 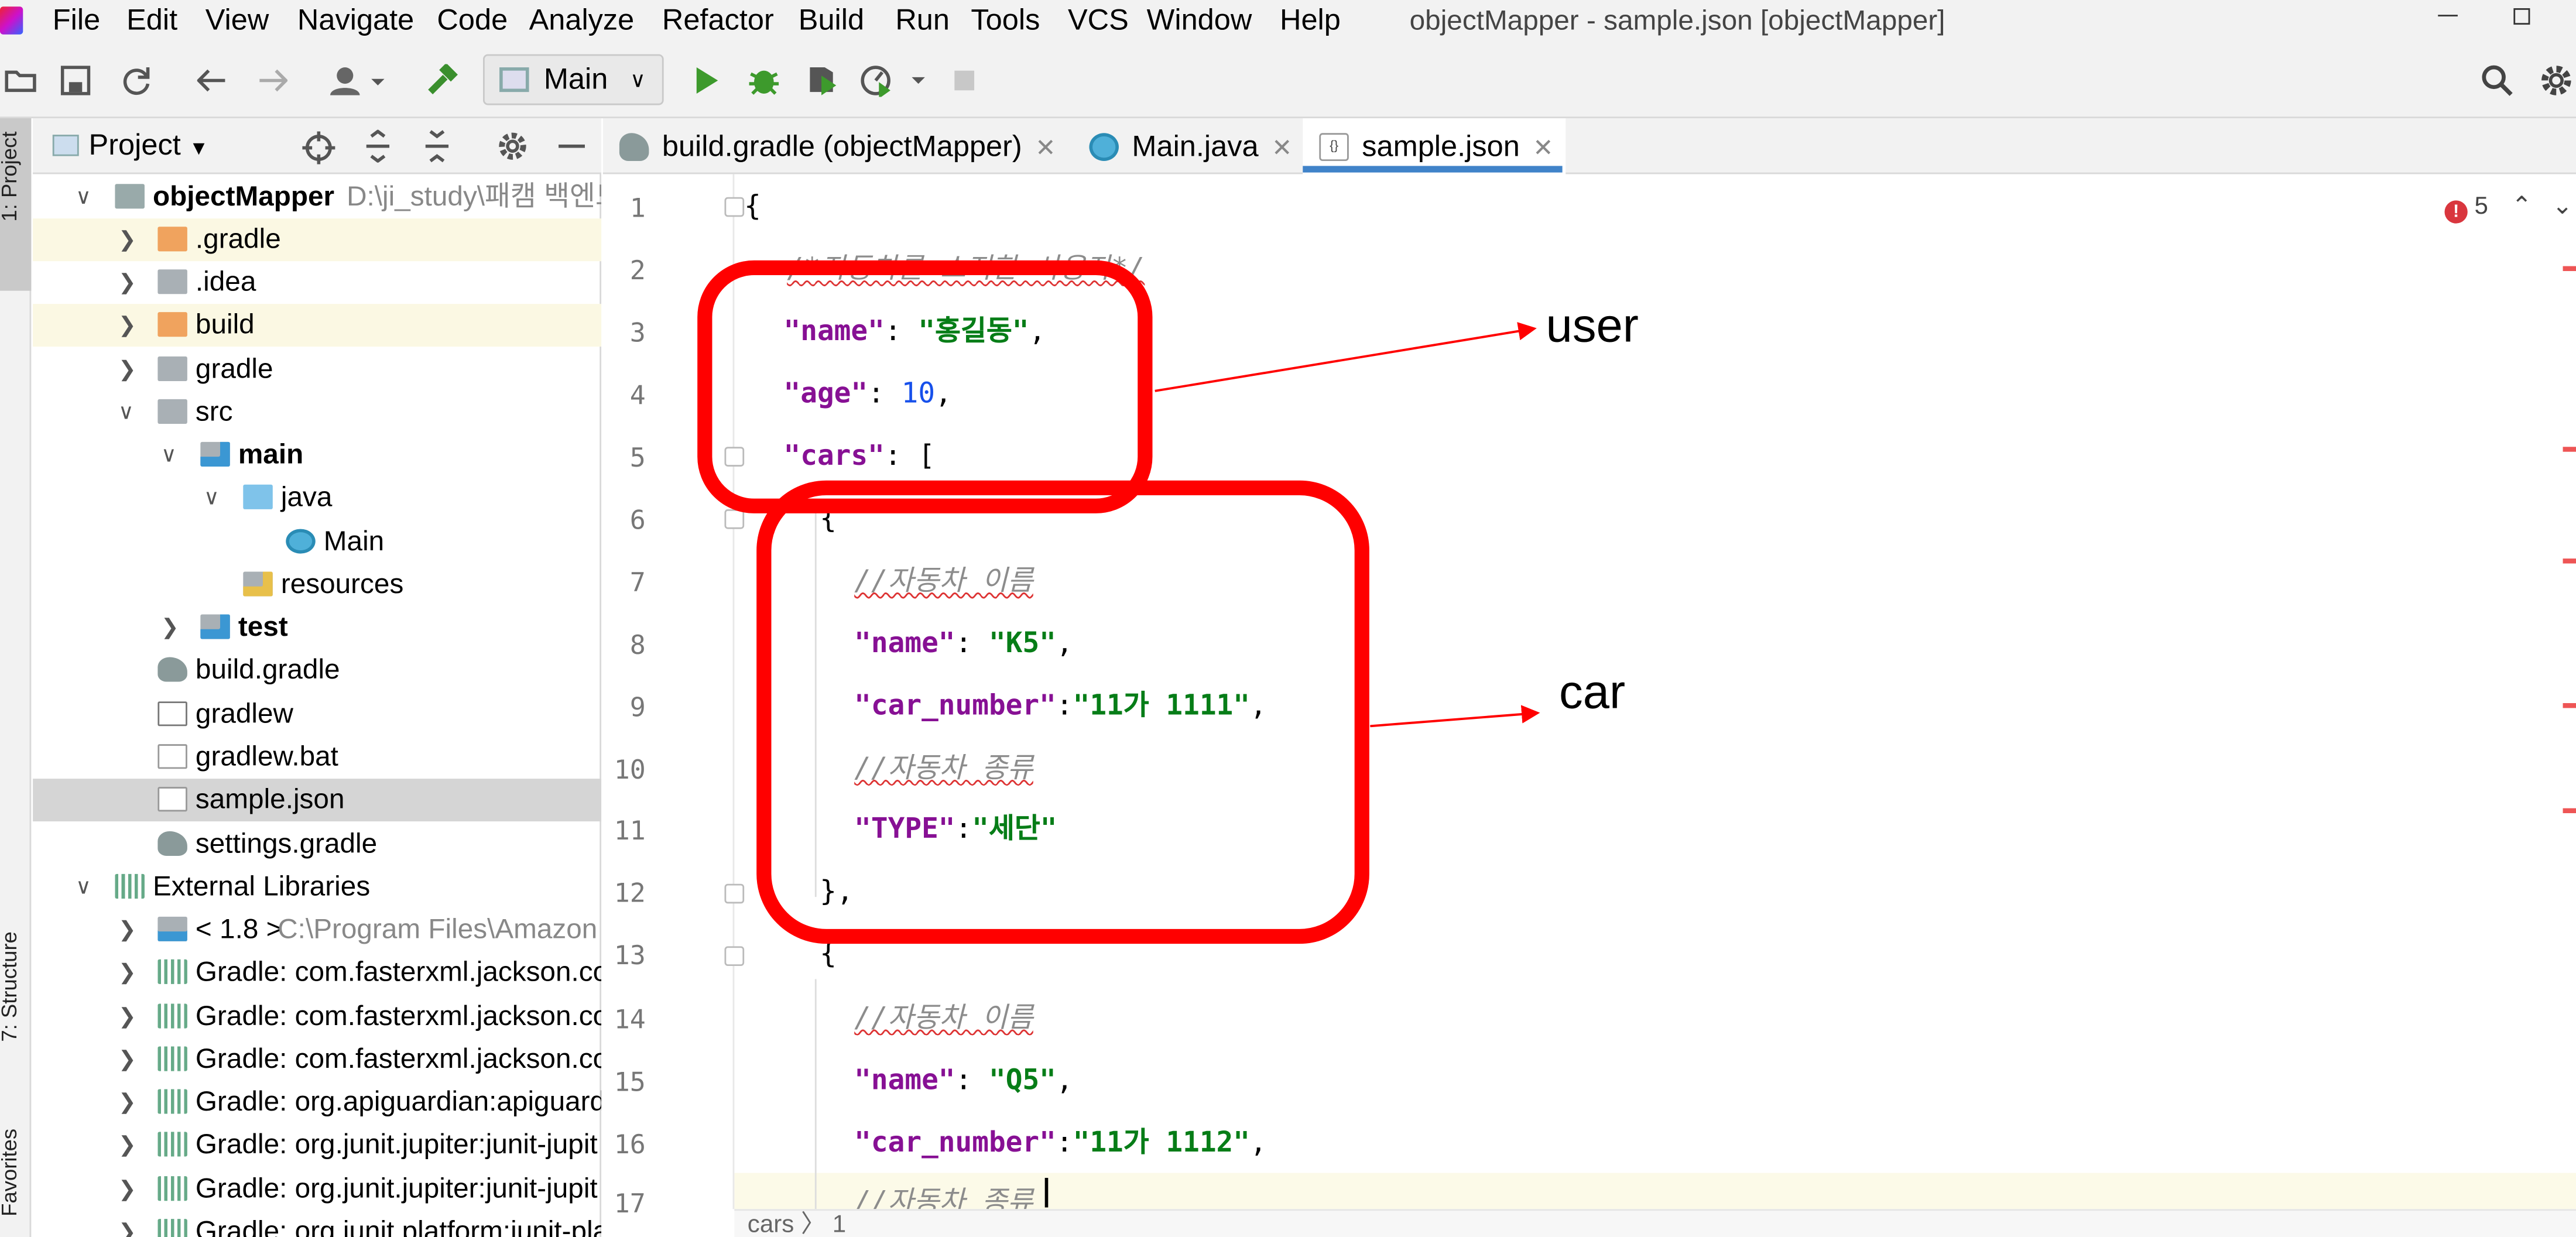 I want to click on user-annotation-label: user, so click(x=1592, y=327).